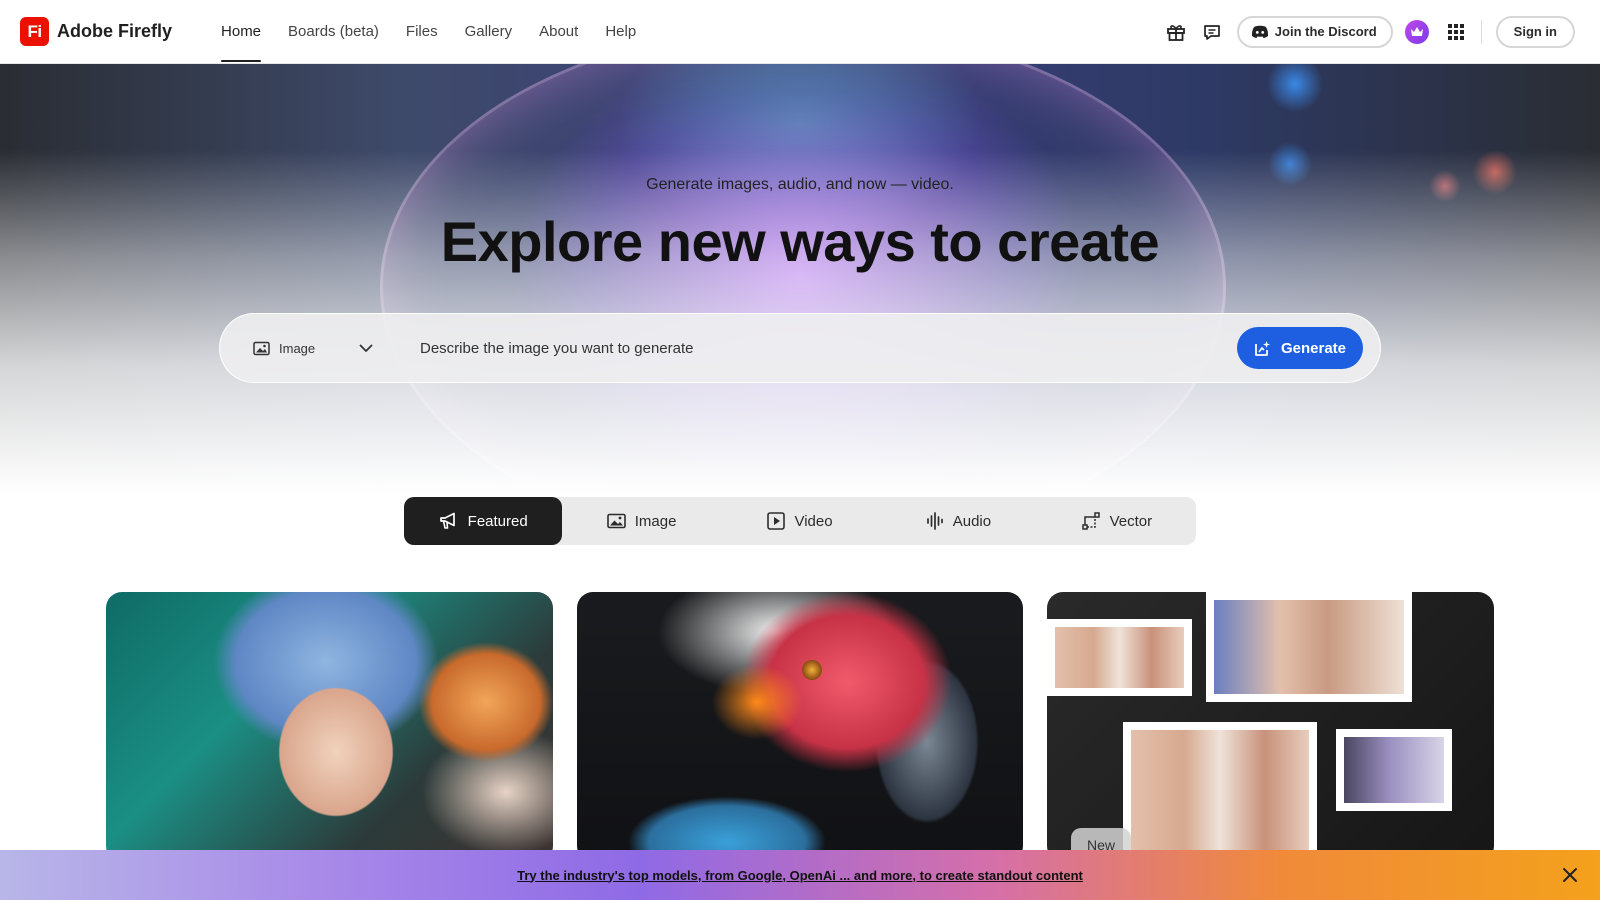  I want to click on megaphone-icon, so click(447, 520).